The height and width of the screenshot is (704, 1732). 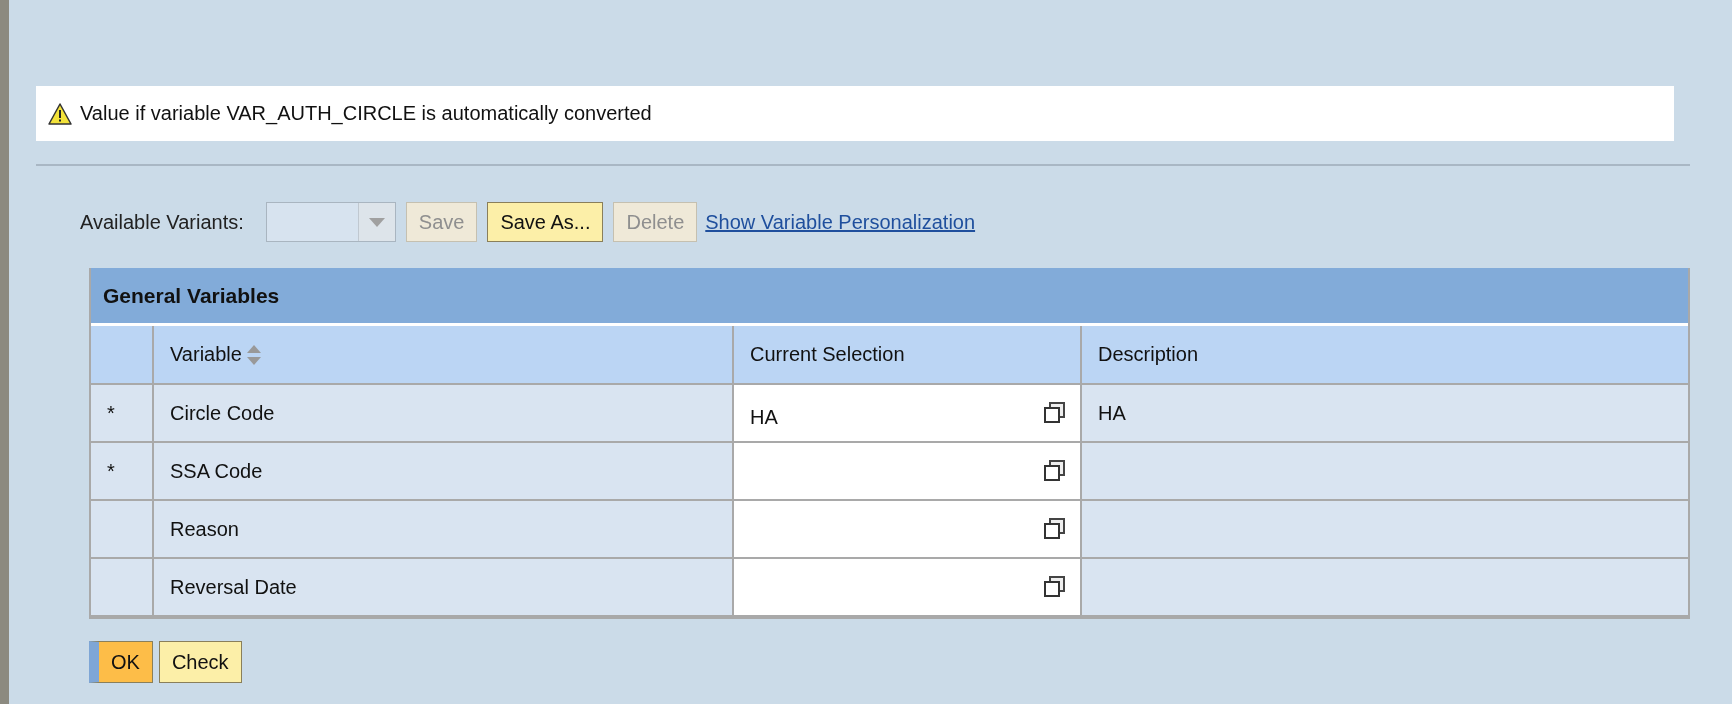 What do you see at coordinates (376, 222) in the screenshot?
I see `dropdown-arrow-icon` at bounding box center [376, 222].